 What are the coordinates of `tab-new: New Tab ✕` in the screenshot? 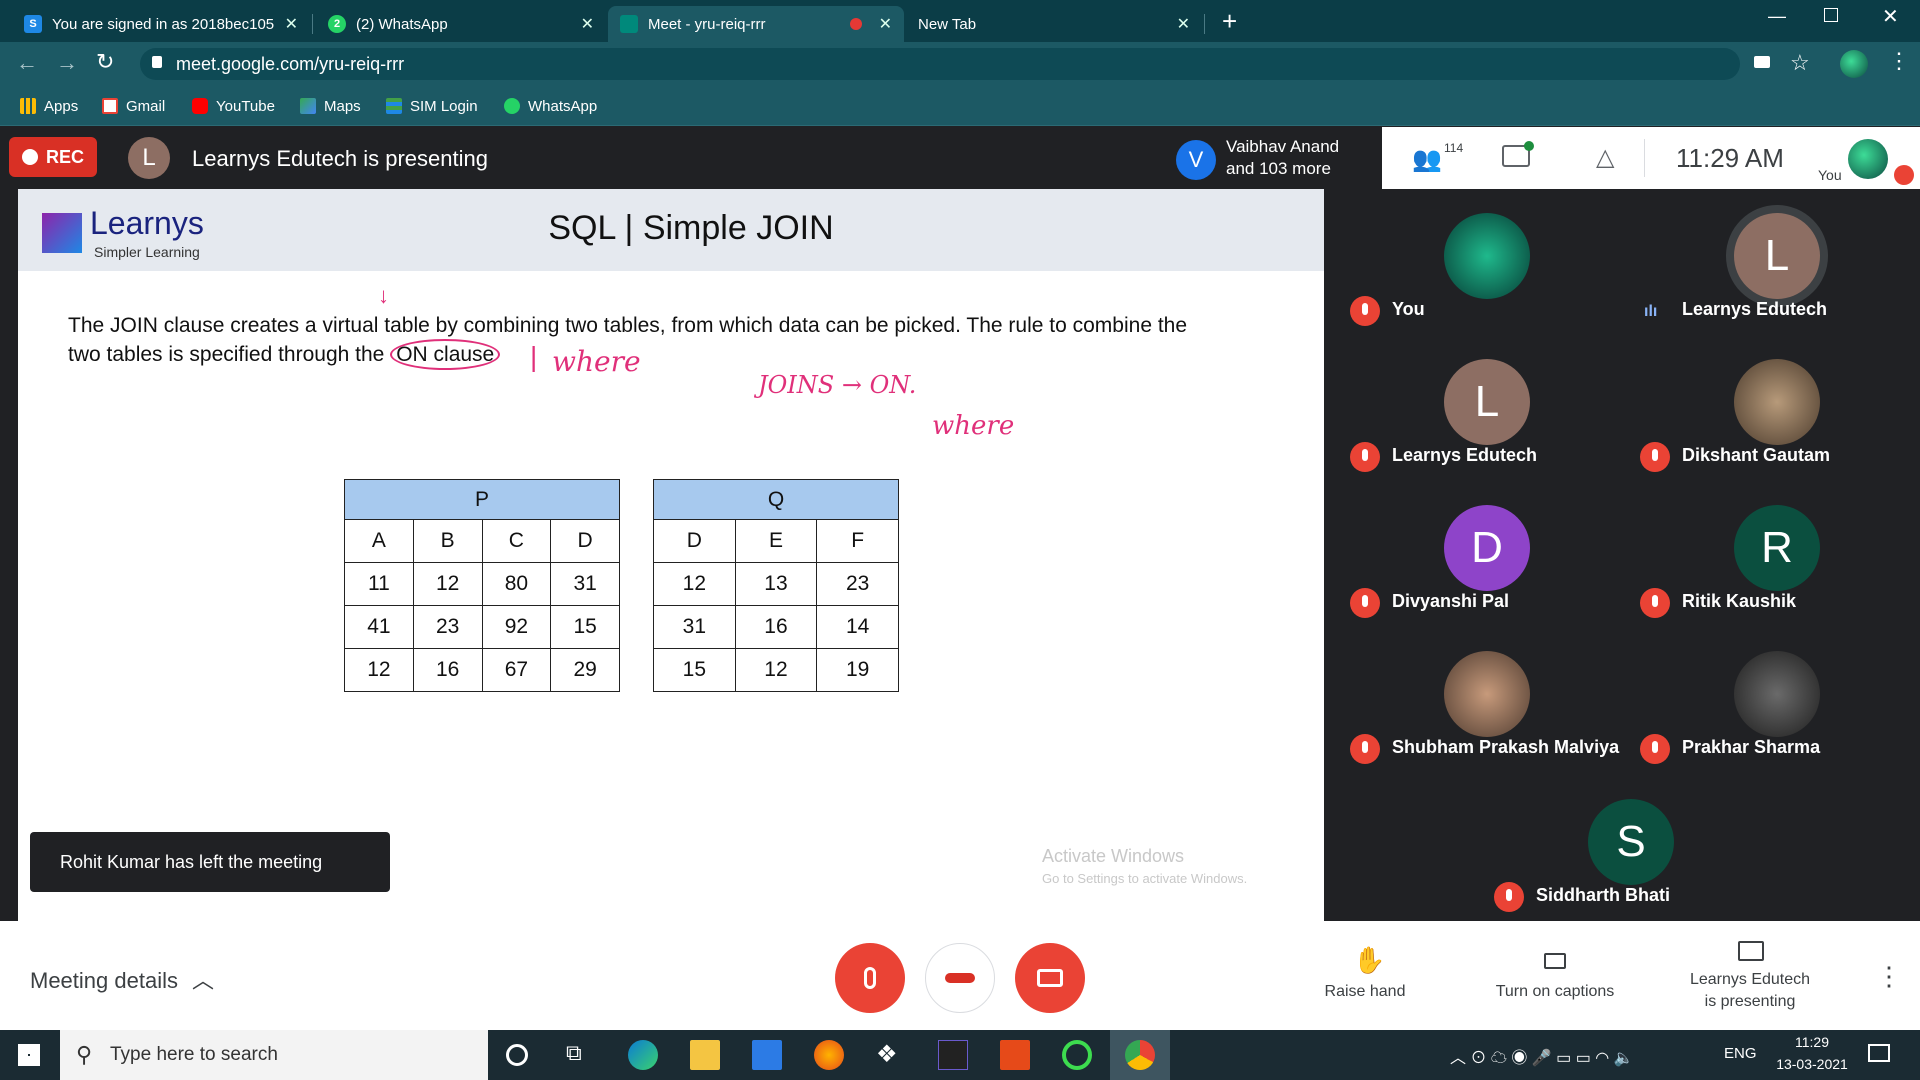 It's located at (1054, 24).